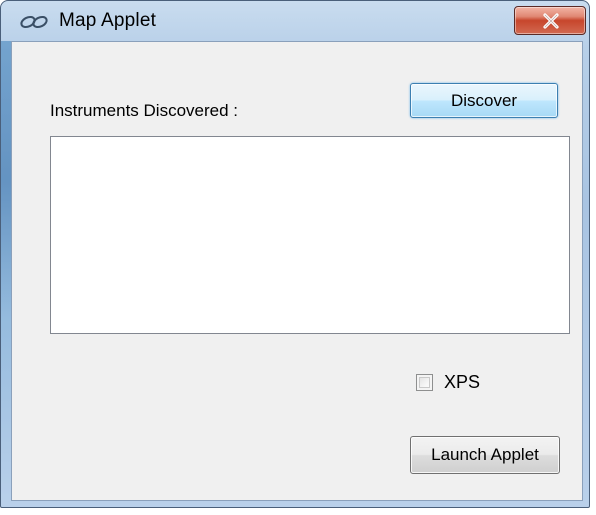 The height and width of the screenshot is (515, 596). I want to click on close-button, so click(550, 20).